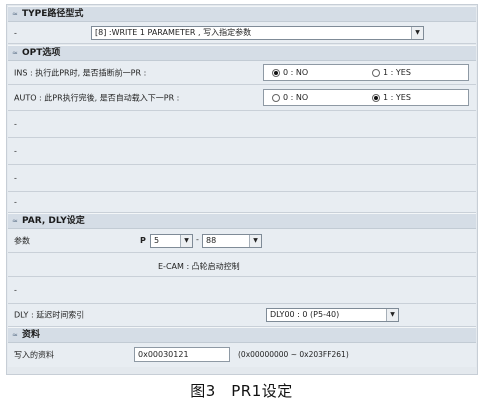 Image resolution: width=483 pixels, height=409 pixels. Describe the element at coordinates (366, 72) in the screenshot. I see `ins-radio-group: 0 : NO 1 : YES` at that location.